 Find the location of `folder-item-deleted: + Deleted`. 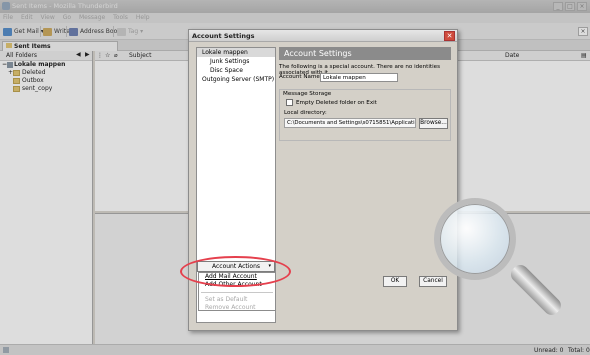

folder-item-deleted: + Deleted is located at coordinates (46, 73).